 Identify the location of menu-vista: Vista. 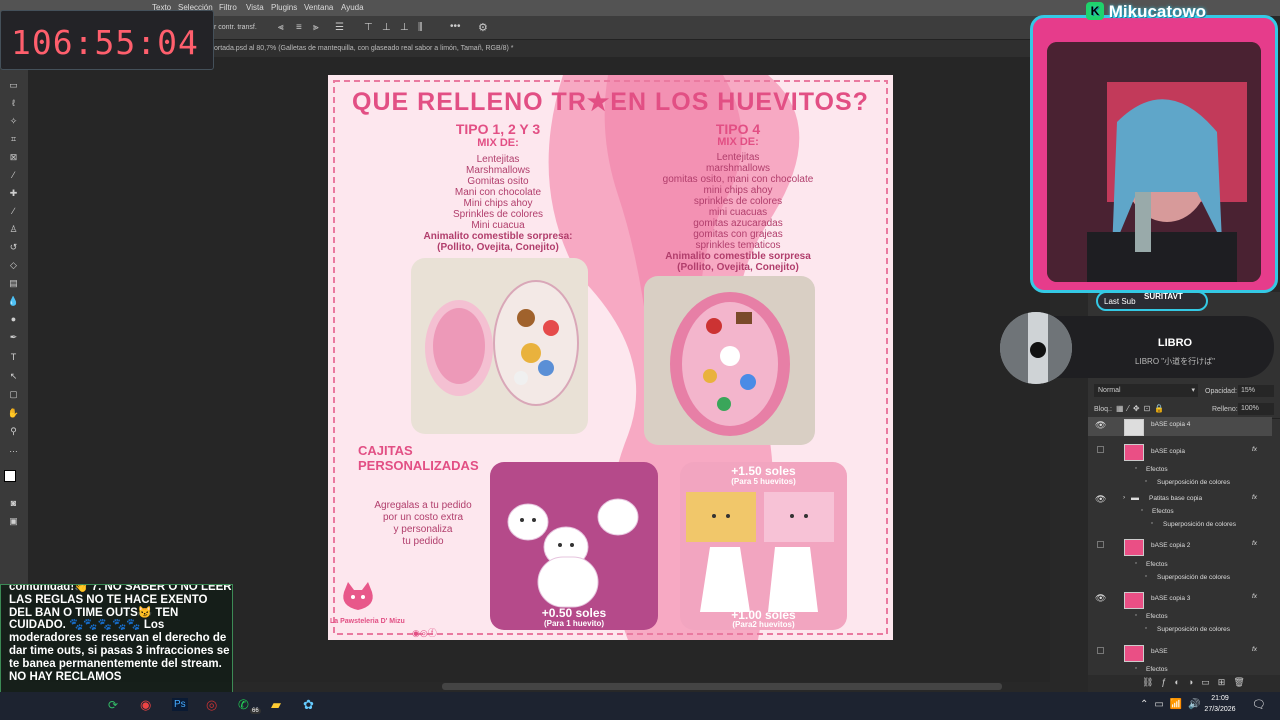
(255, 7).